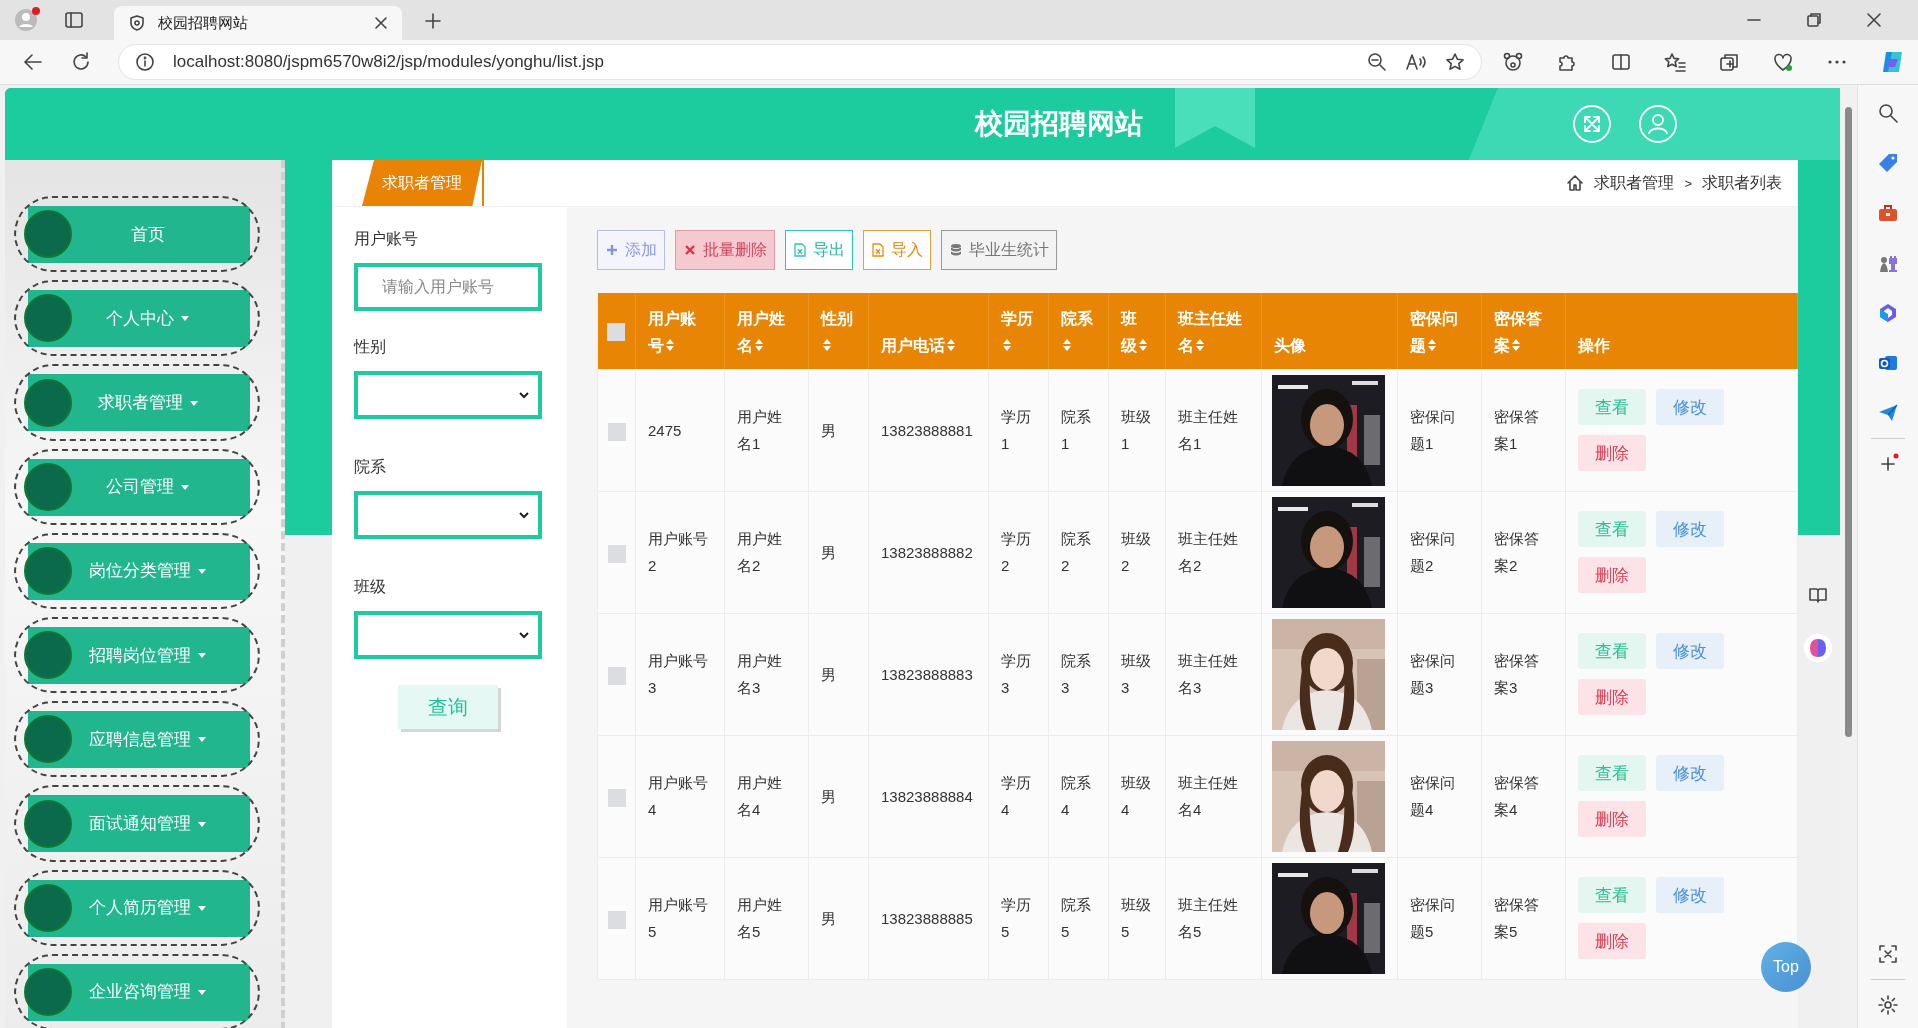 This screenshot has width=1918, height=1028. I want to click on favorites-icon, so click(1675, 62).